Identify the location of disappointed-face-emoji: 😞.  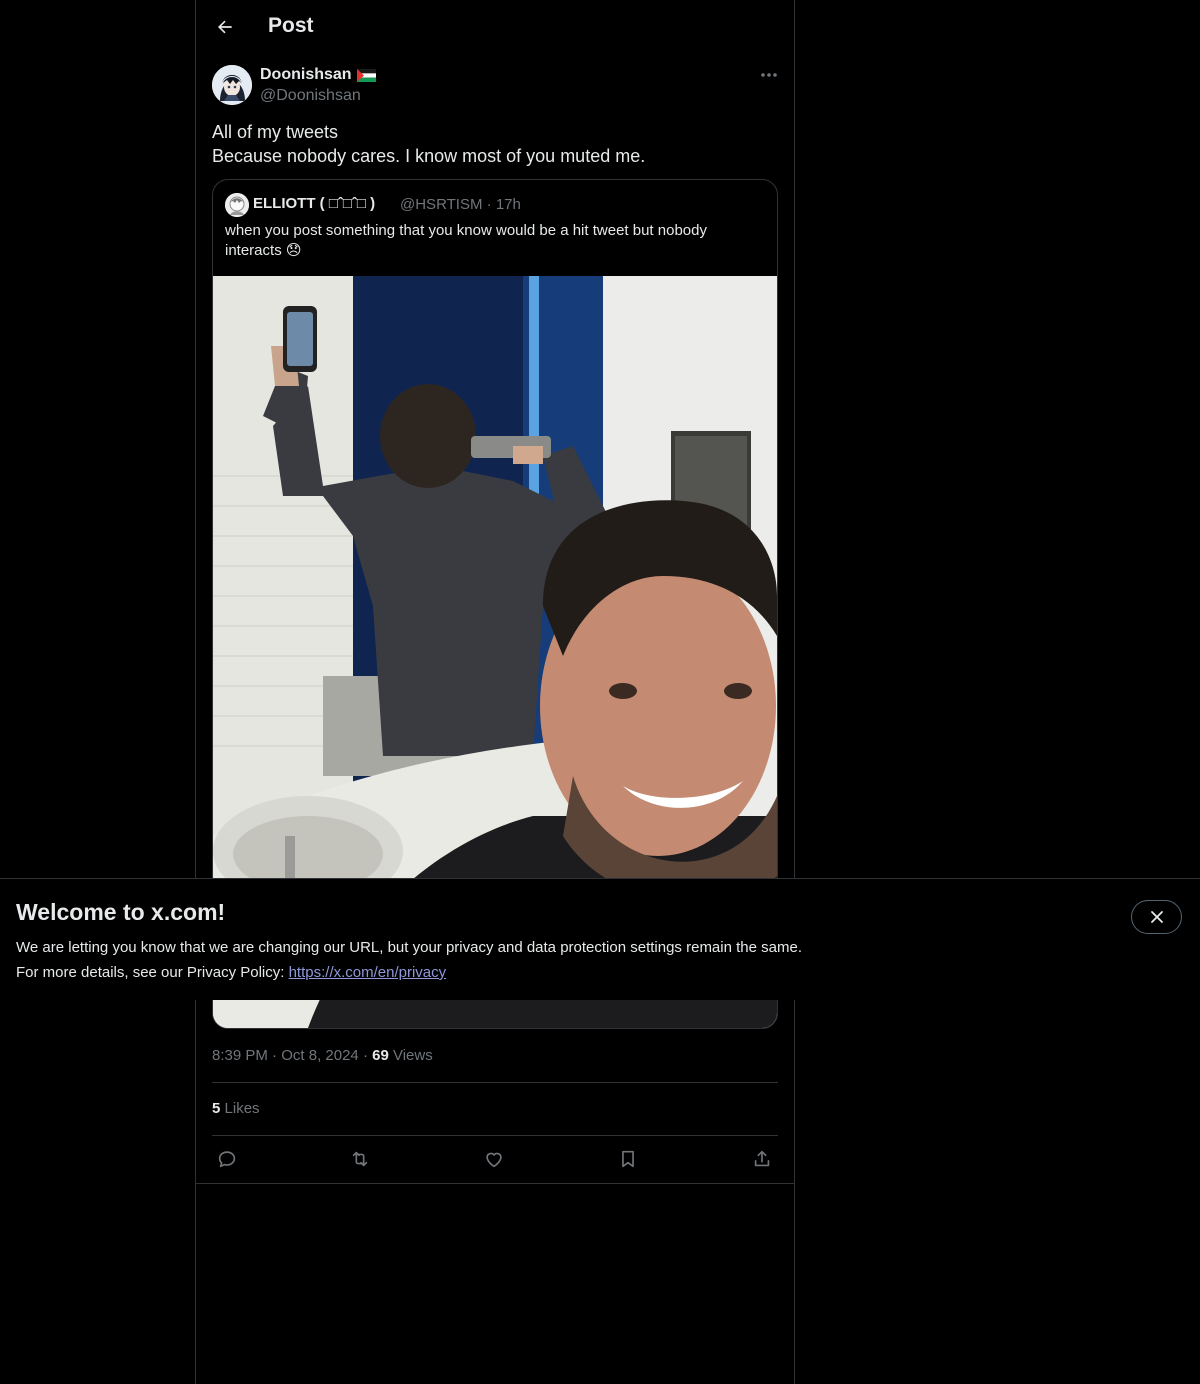
(293, 250).